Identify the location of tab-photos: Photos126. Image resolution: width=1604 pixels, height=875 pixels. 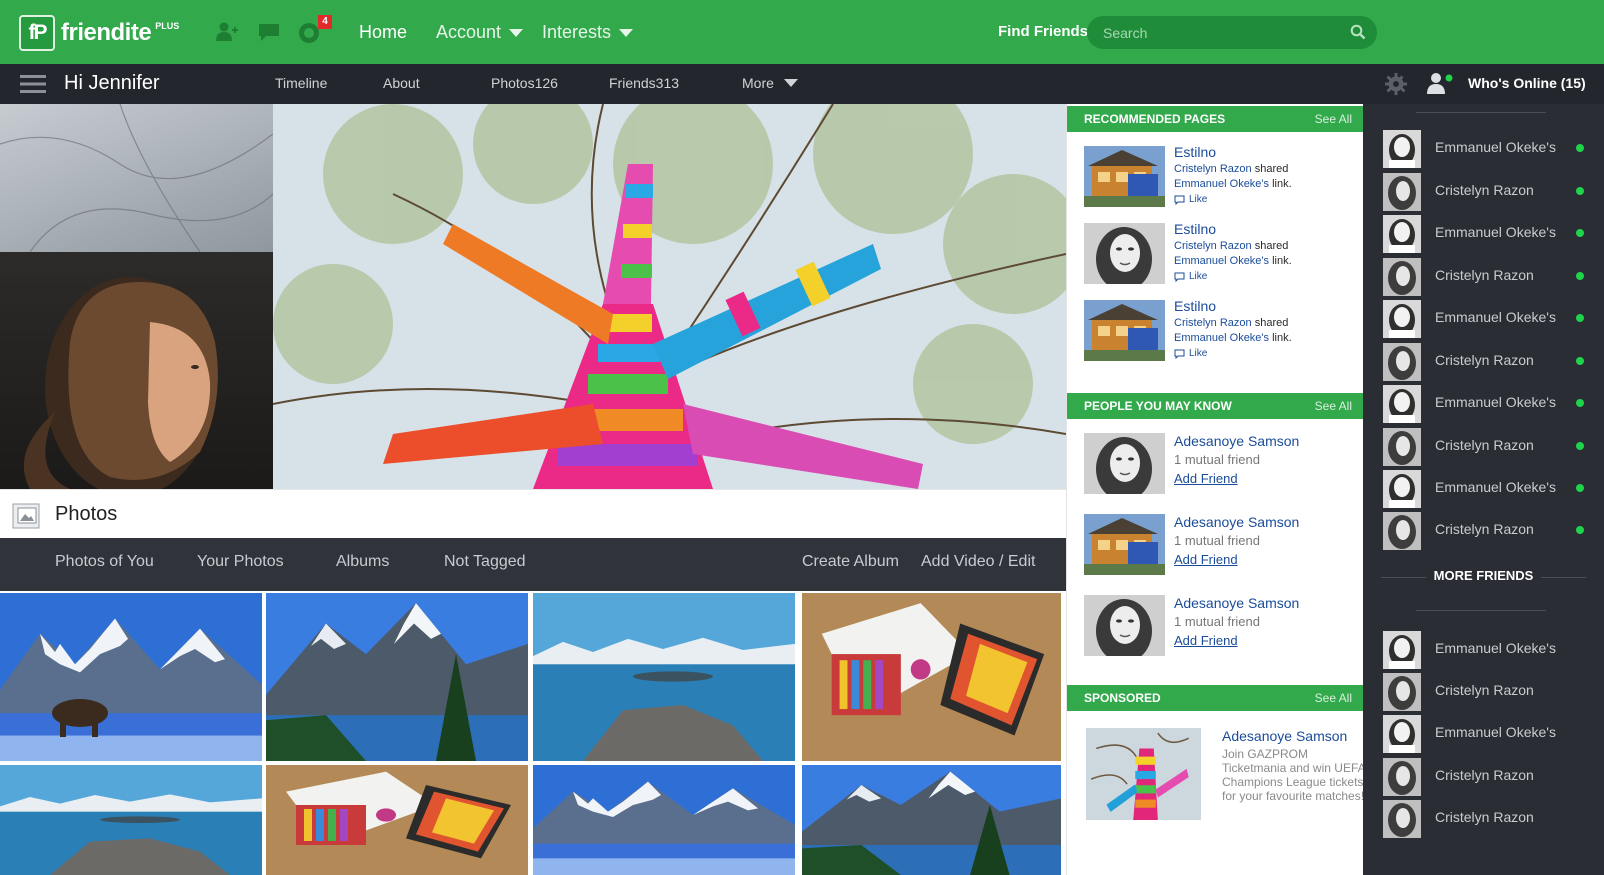
(524, 83).